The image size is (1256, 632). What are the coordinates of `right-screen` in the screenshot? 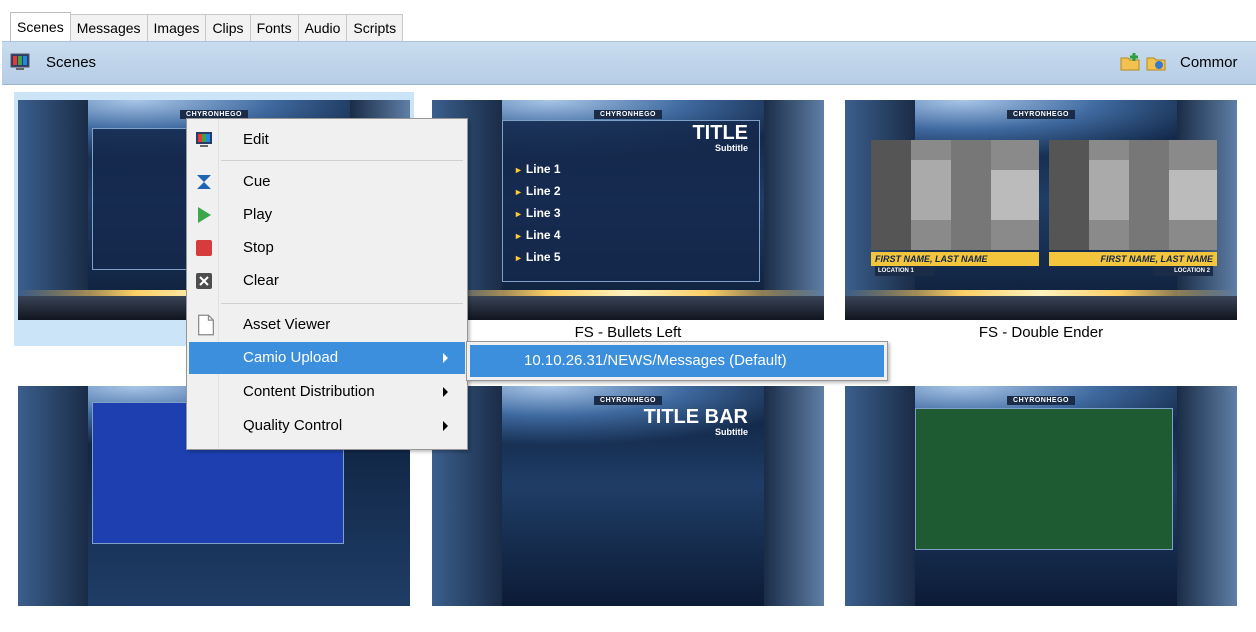 It's located at (1133, 195).